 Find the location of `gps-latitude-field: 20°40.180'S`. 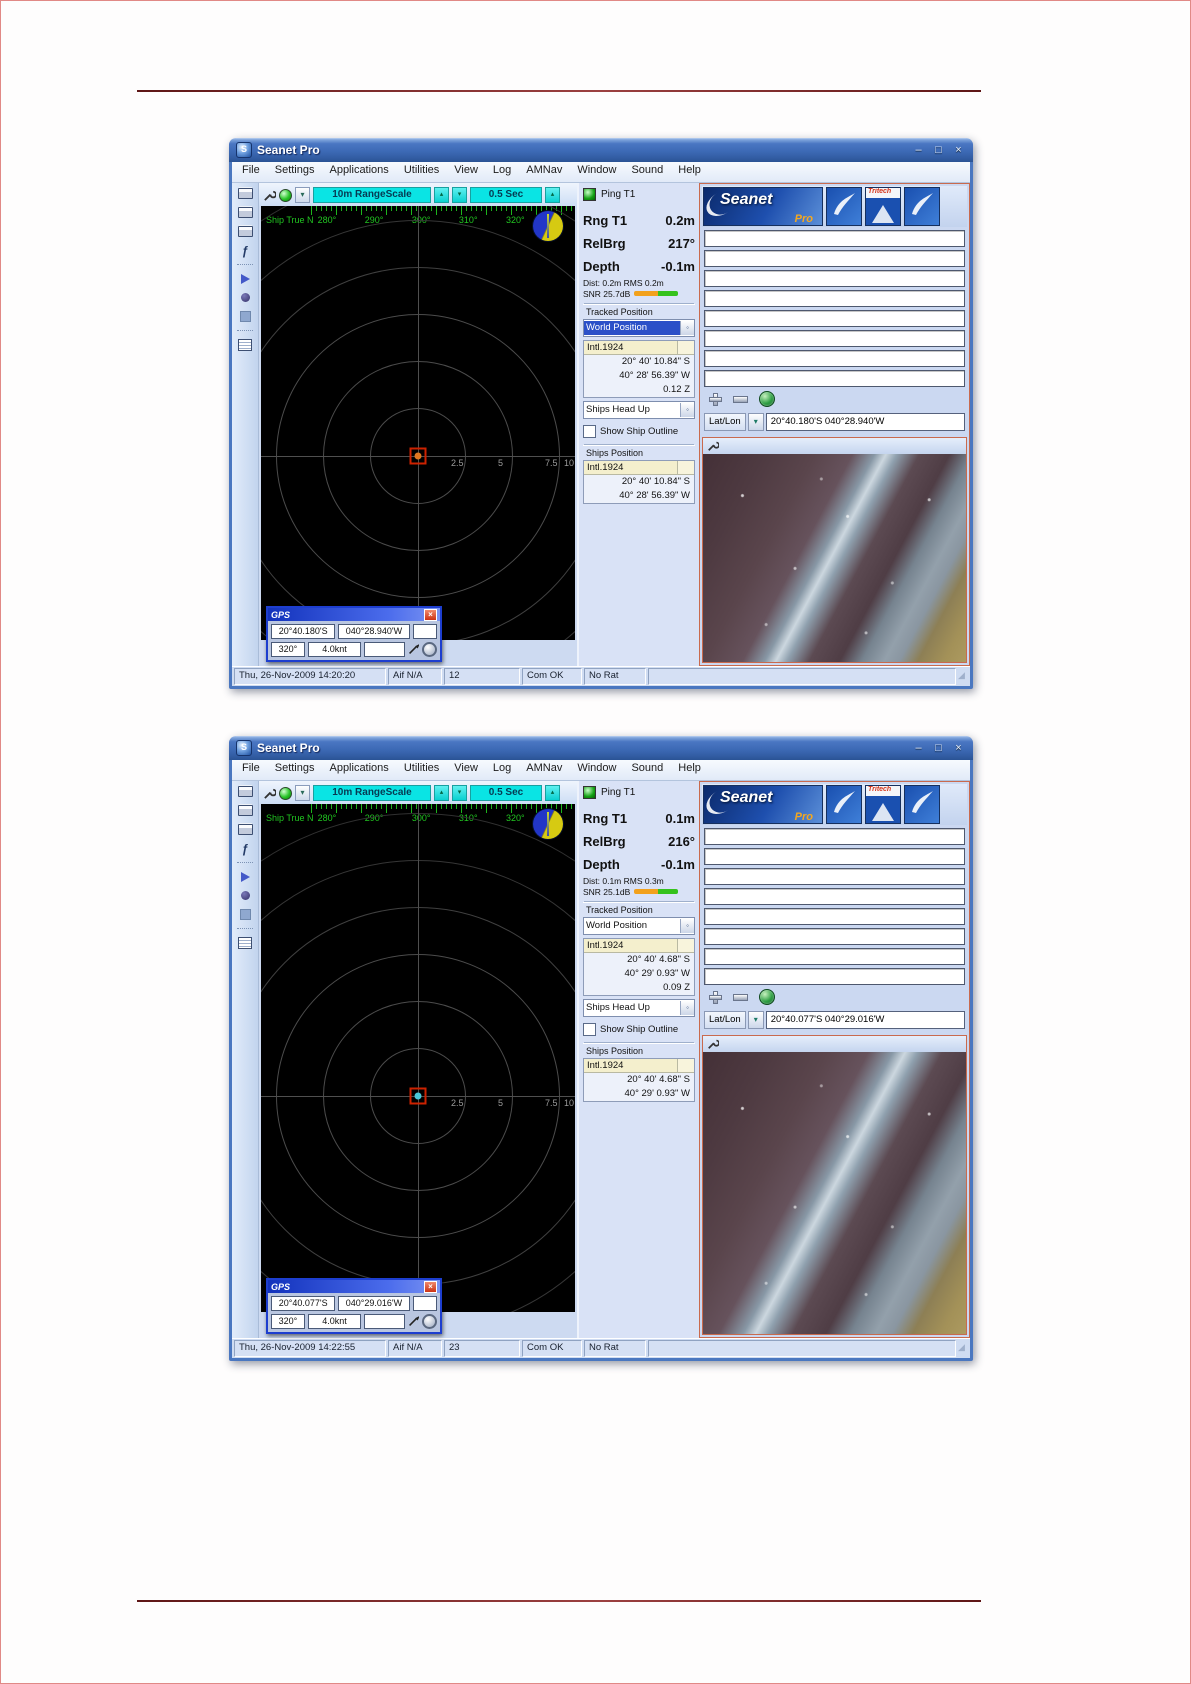

gps-latitude-field: 20°40.180'S is located at coordinates (303, 631).